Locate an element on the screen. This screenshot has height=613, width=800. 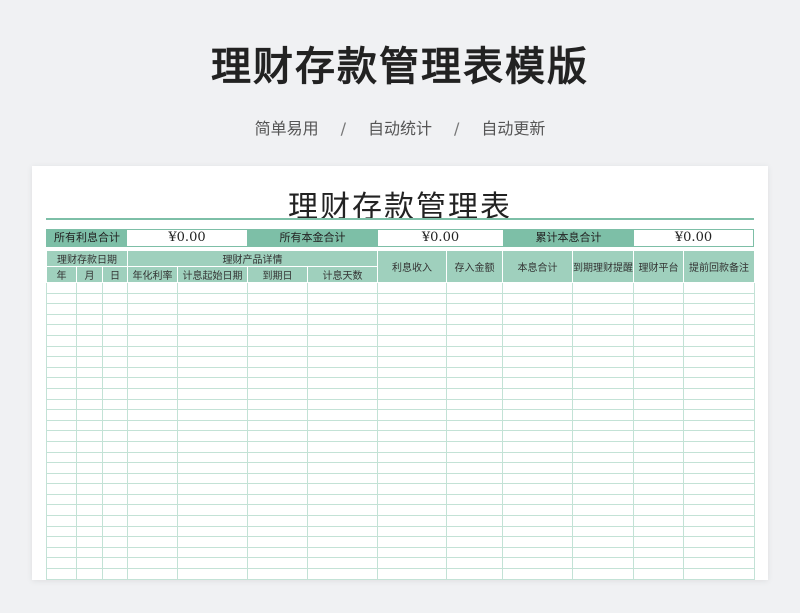
total-principal-value: ¥0.00 is located at coordinates (440, 238).